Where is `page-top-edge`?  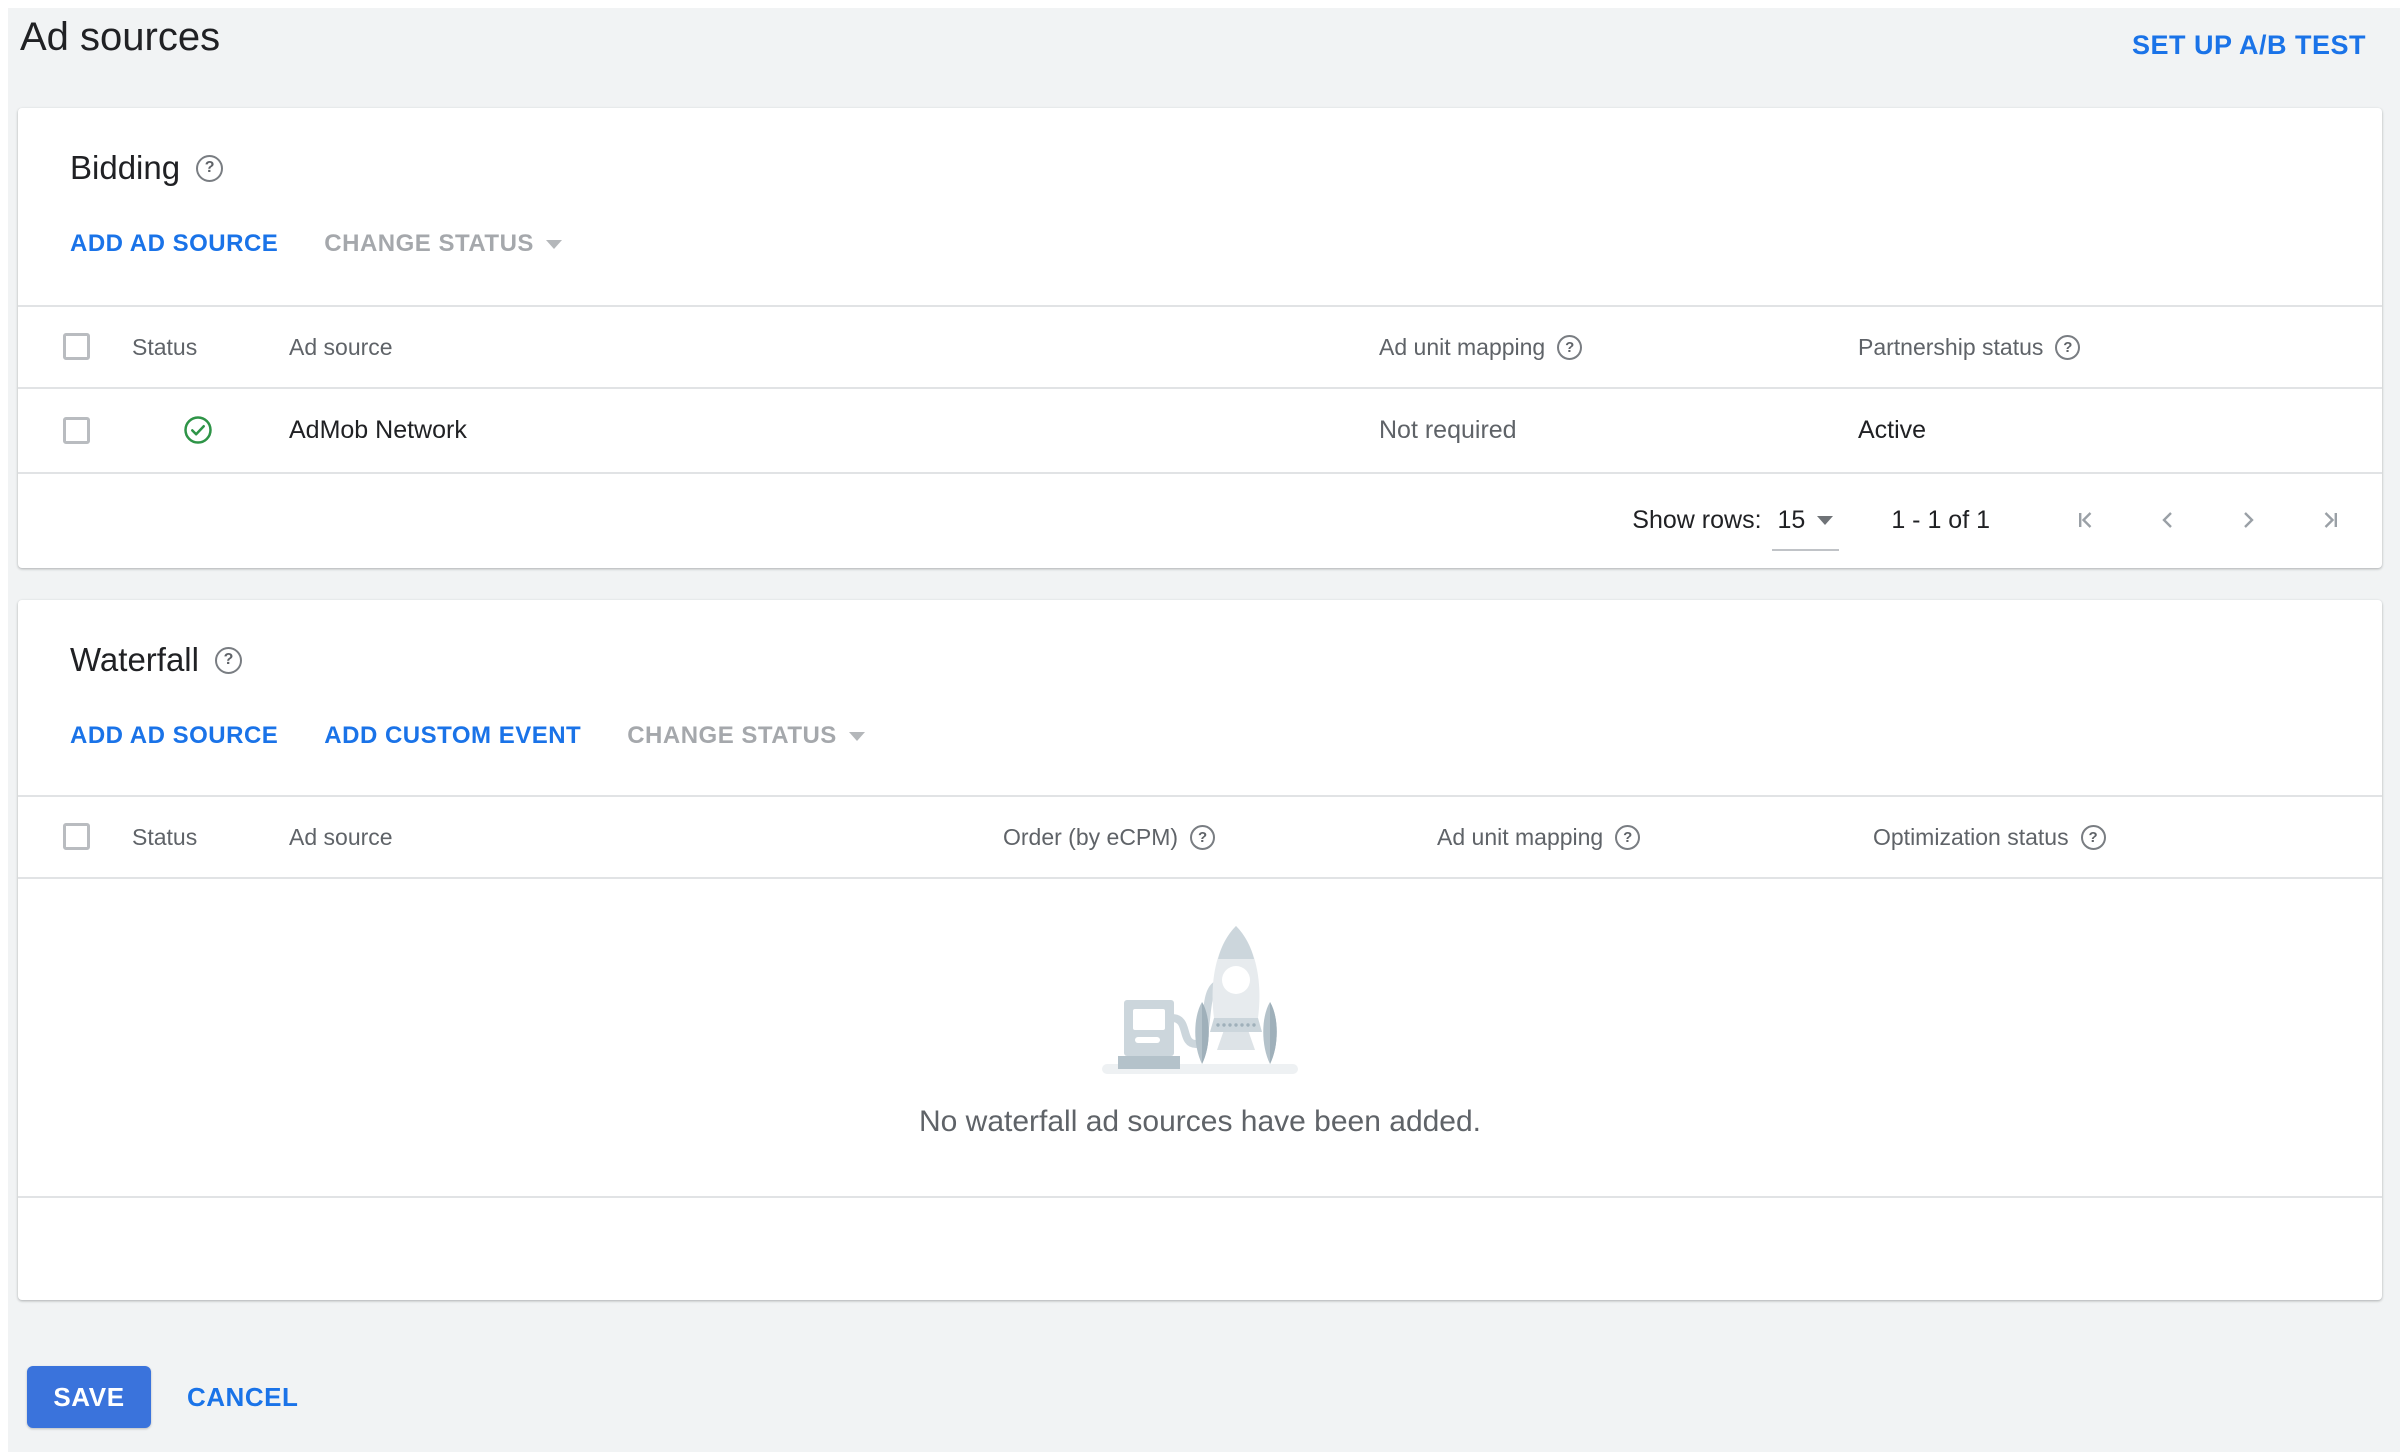
page-top-edge is located at coordinates (1200, 4).